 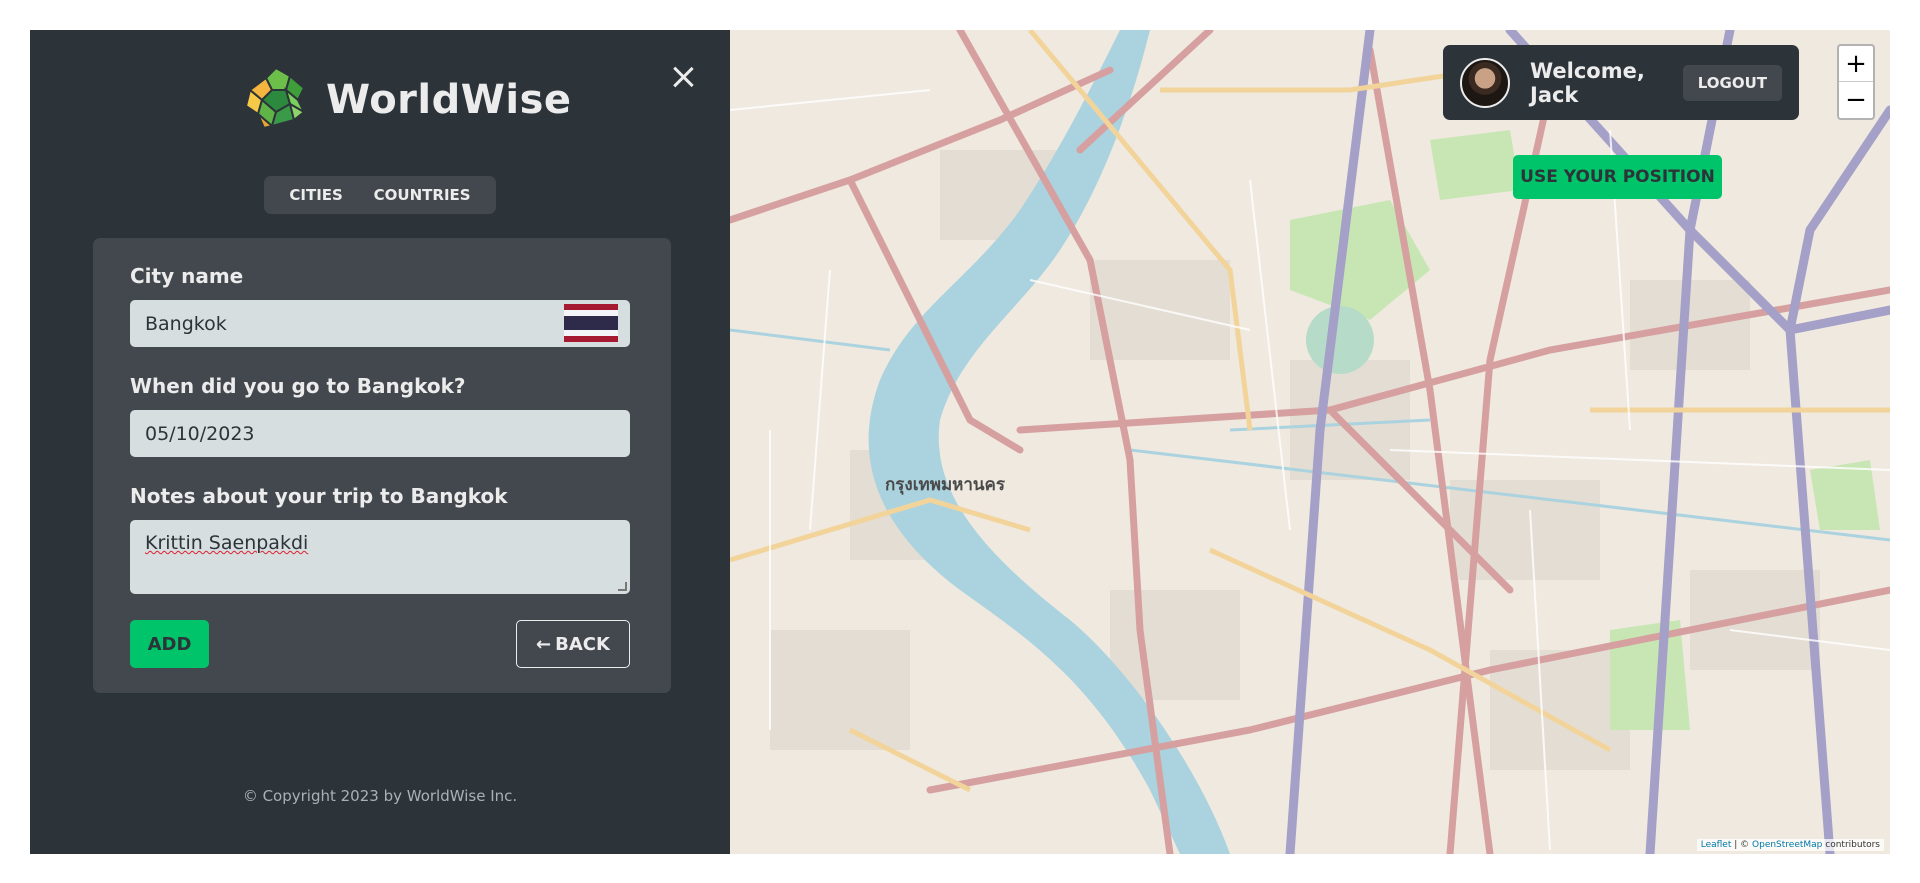 I want to click on notes-label: Notes about your trip to Bangkok, so click(x=319, y=496).